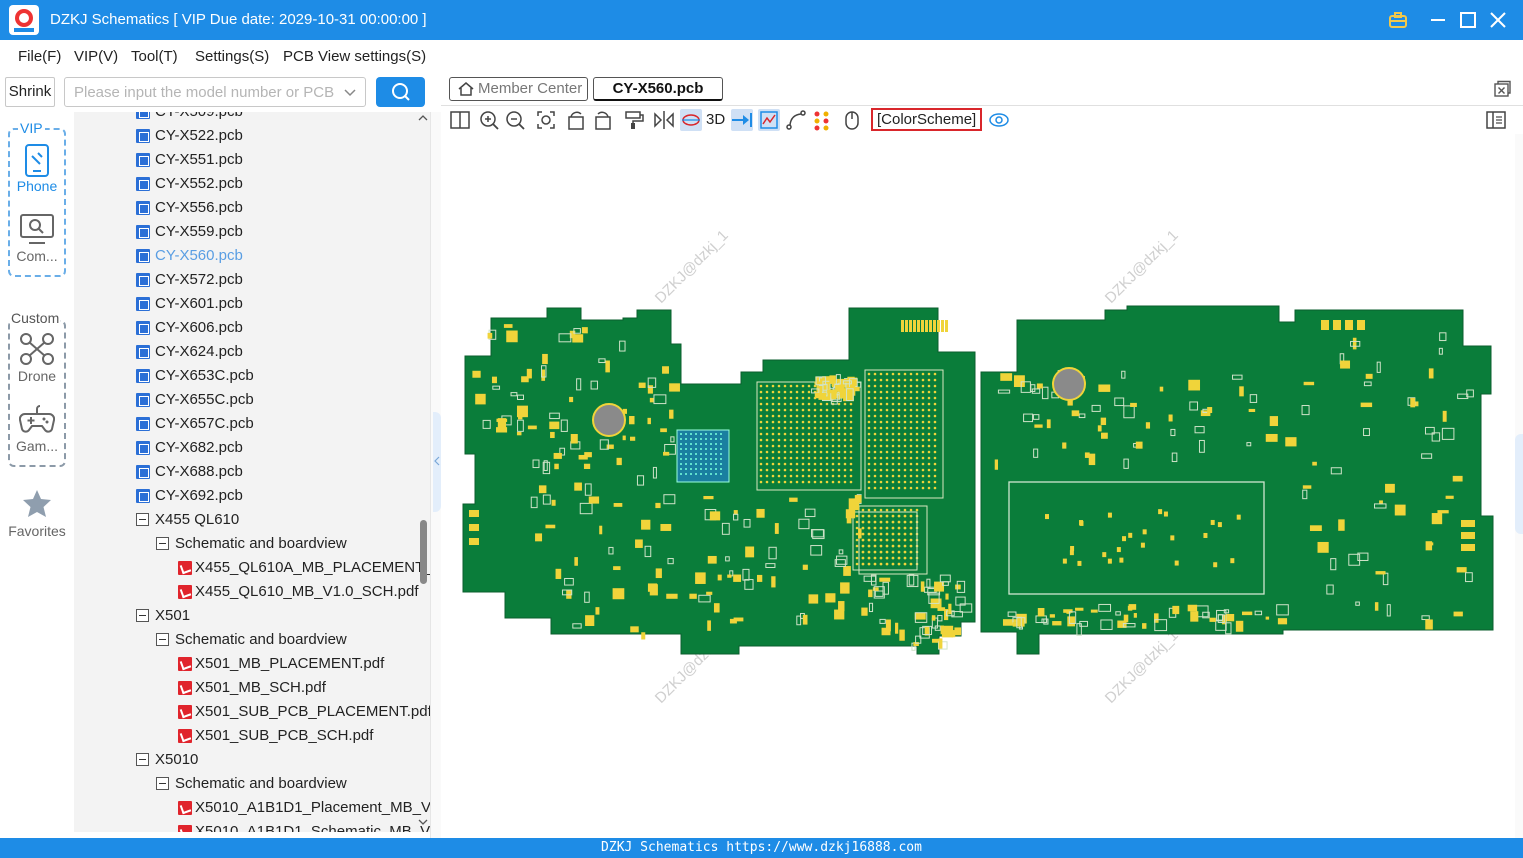 The width and height of the screenshot is (1523, 858). I want to click on menu-settings: Settings(S), so click(232, 56).